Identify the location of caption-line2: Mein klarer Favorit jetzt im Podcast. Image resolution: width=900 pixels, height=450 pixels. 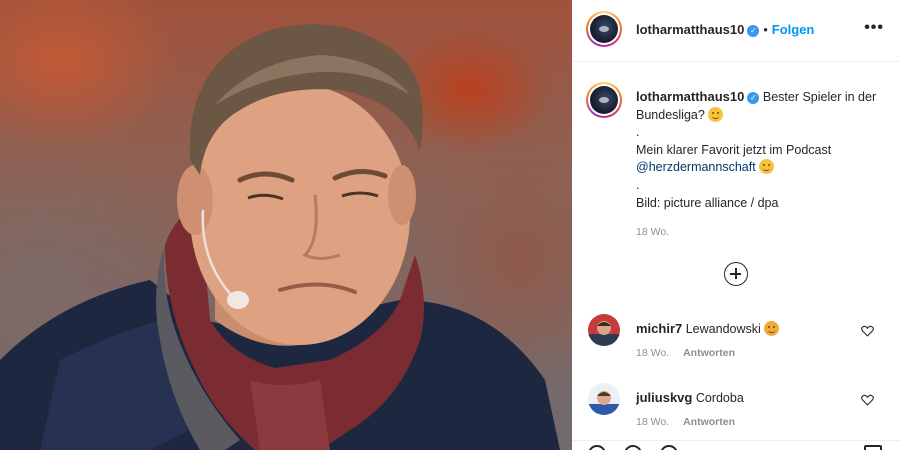
(734, 149).